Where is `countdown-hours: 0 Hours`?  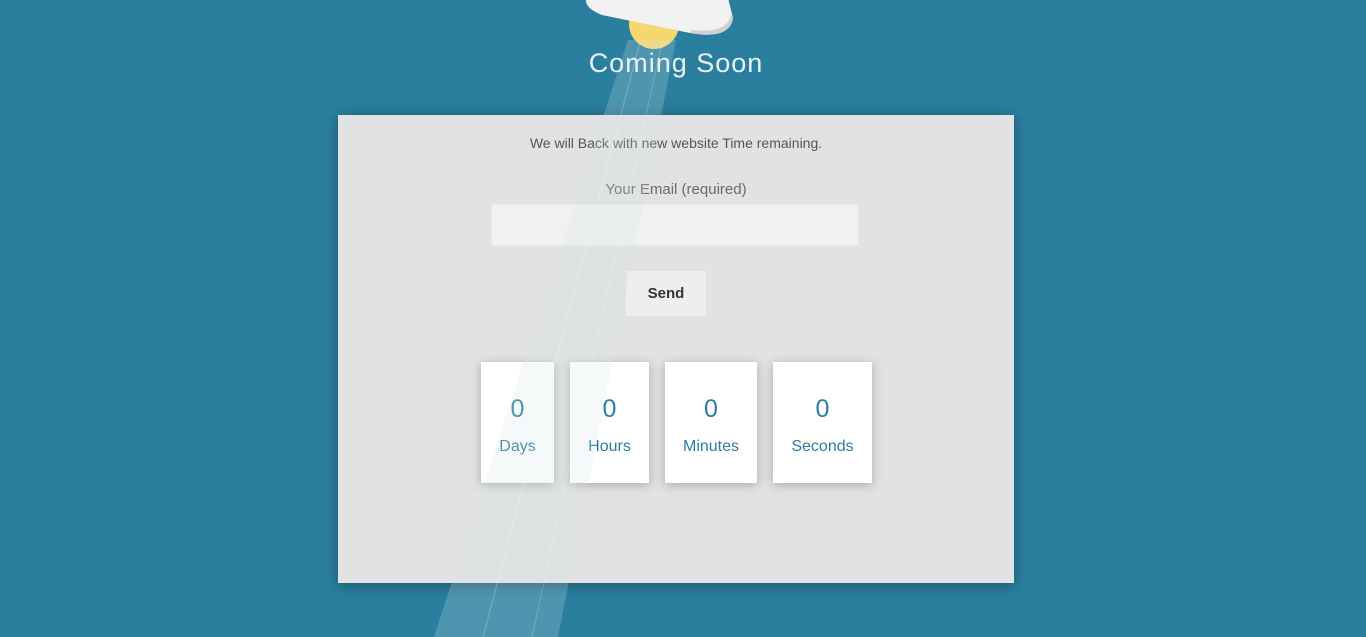 countdown-hours: 0 Hours is located at coordinates (609, 422).